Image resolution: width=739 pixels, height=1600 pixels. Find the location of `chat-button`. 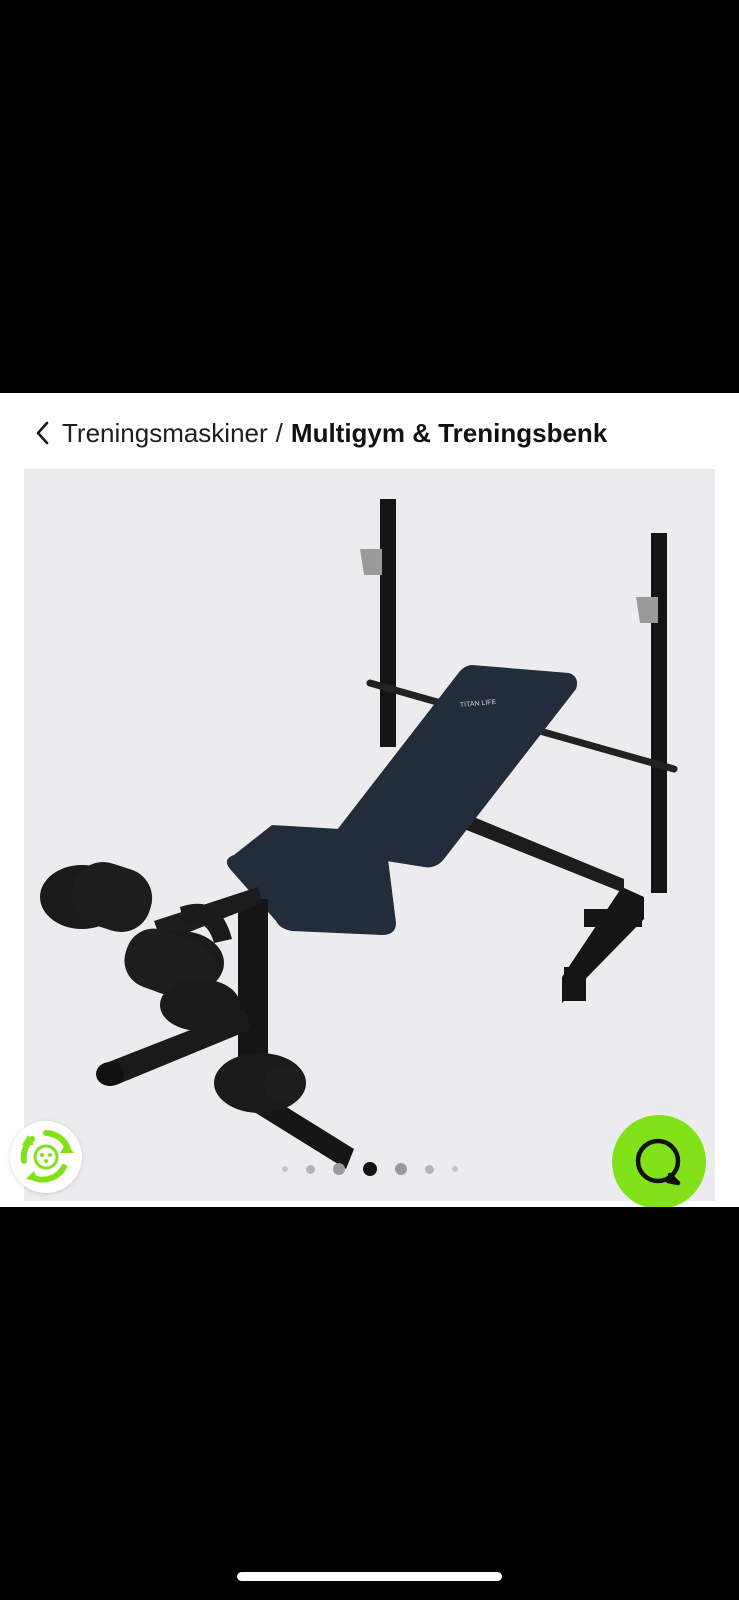

chat-button is located at coordinates (659, 1162).